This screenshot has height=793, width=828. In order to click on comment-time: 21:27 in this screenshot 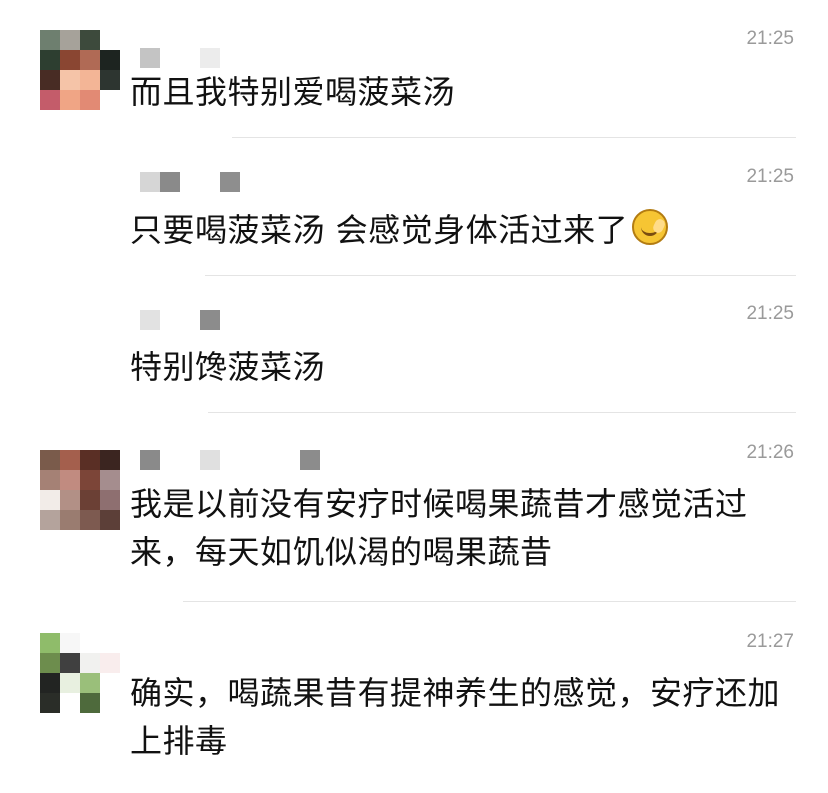, I will do `click(770, 641)`.